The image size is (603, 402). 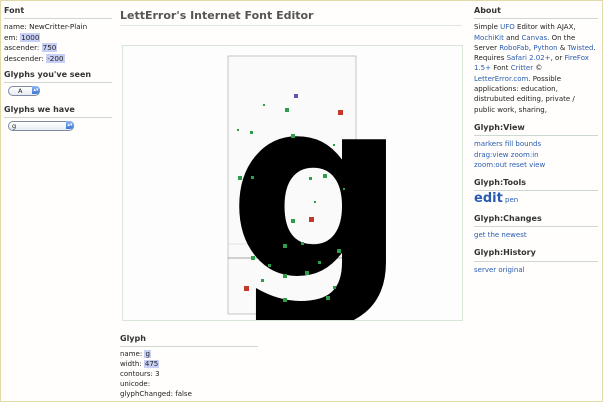 I want to click on changes-section: Glyph:Changes get the newest, so click(x=536, y=227).